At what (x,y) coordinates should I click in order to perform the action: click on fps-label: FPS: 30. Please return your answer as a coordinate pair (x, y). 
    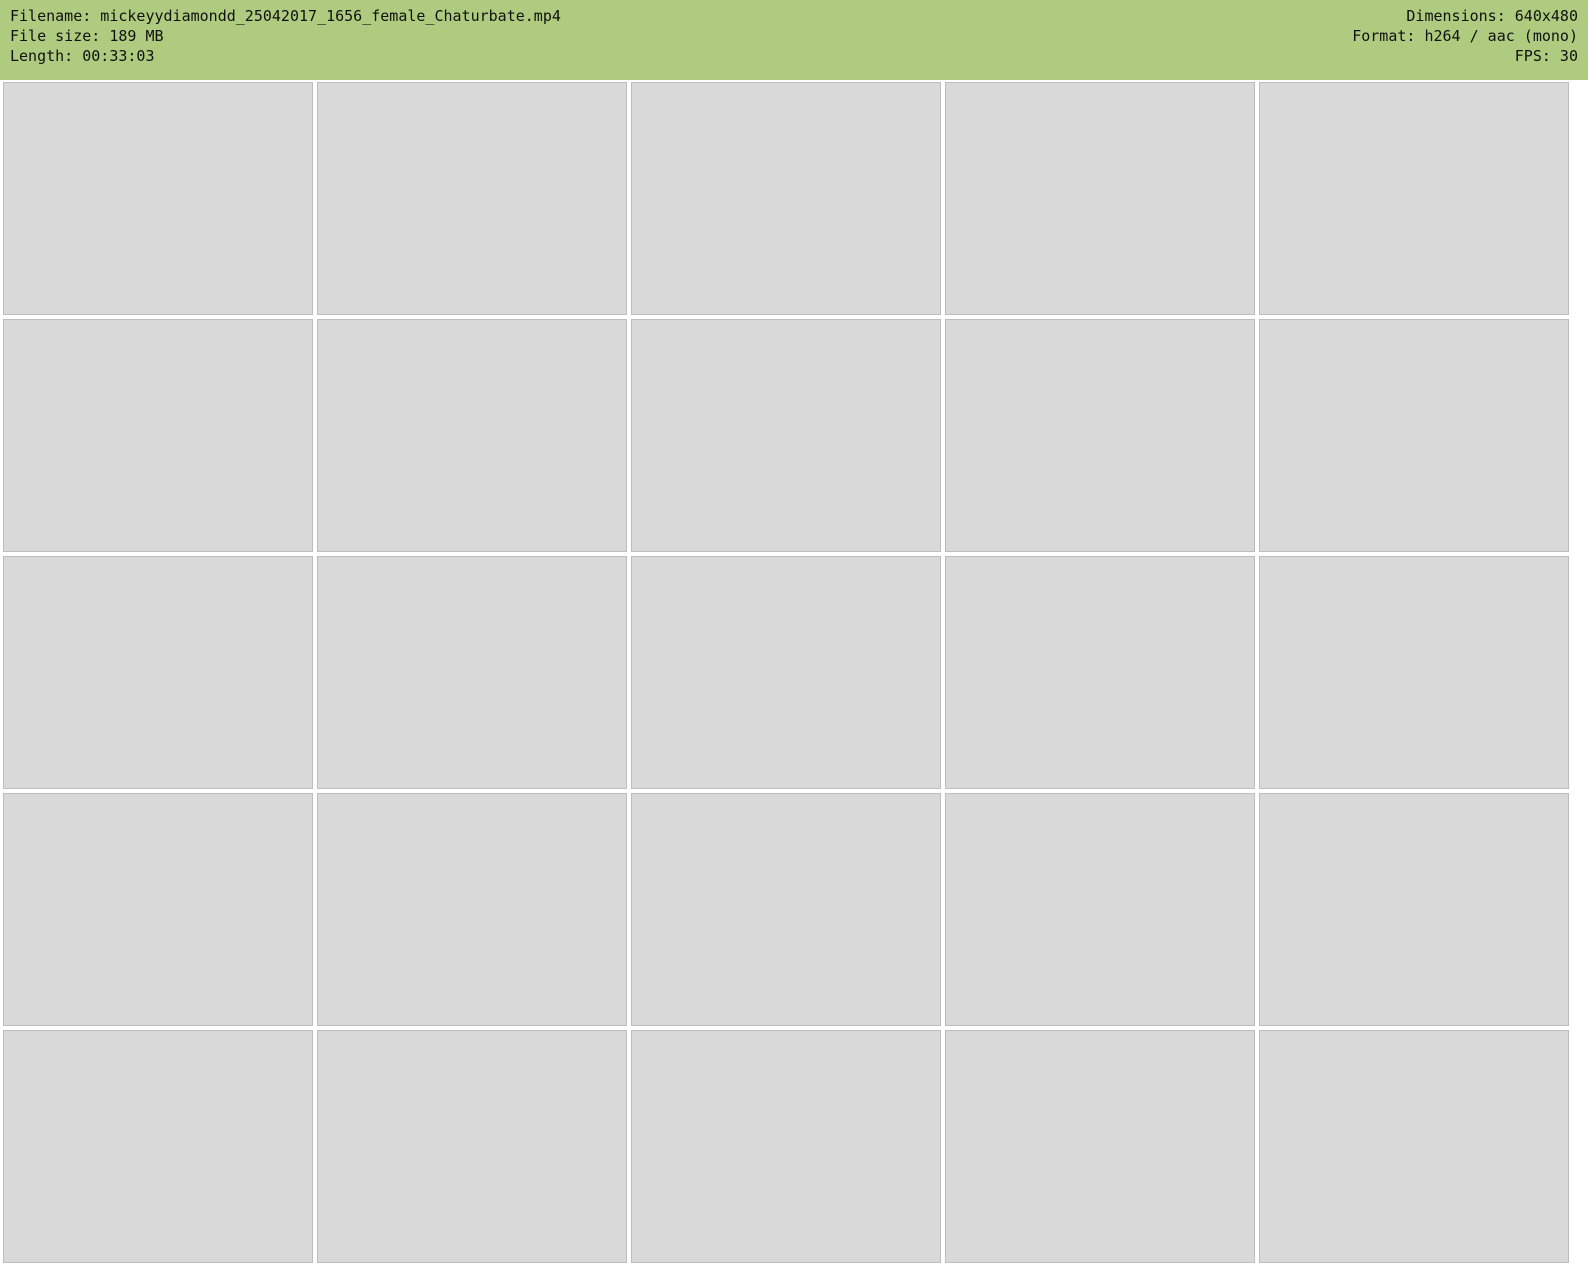
    Looking at the image, I should click on (1546, 56).